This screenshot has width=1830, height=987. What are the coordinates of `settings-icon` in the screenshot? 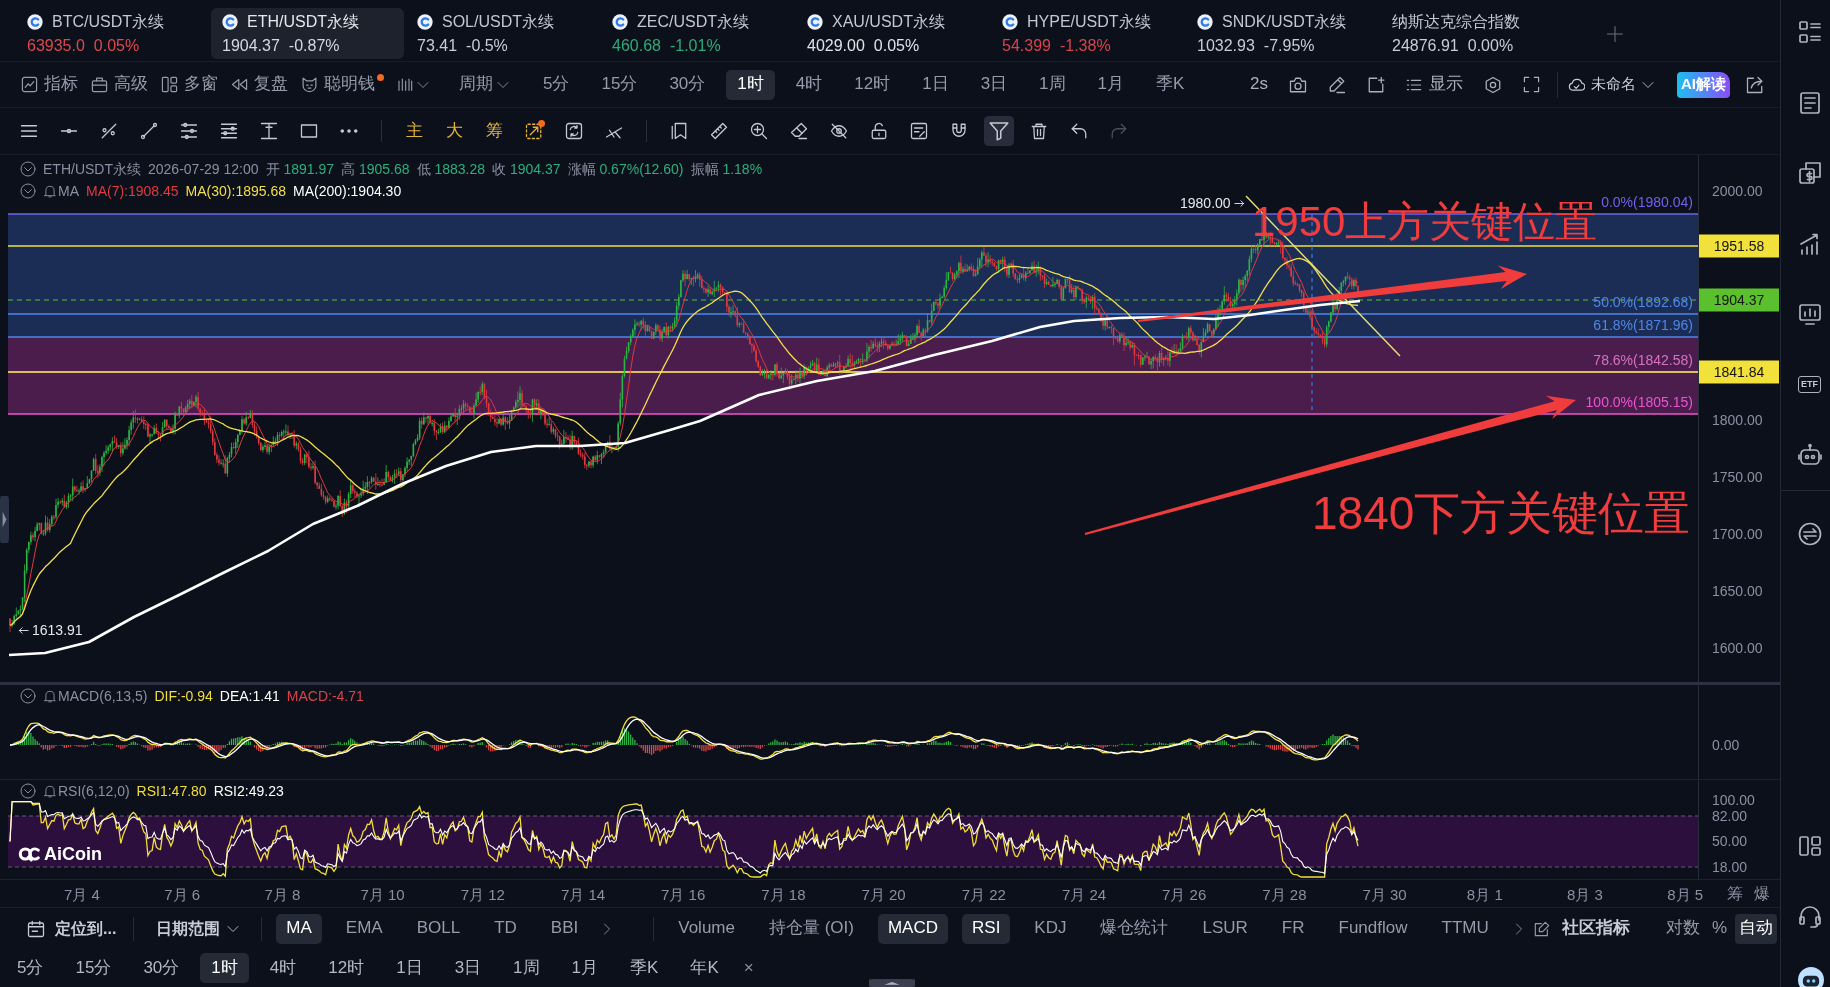 It's located at (1493, 84).